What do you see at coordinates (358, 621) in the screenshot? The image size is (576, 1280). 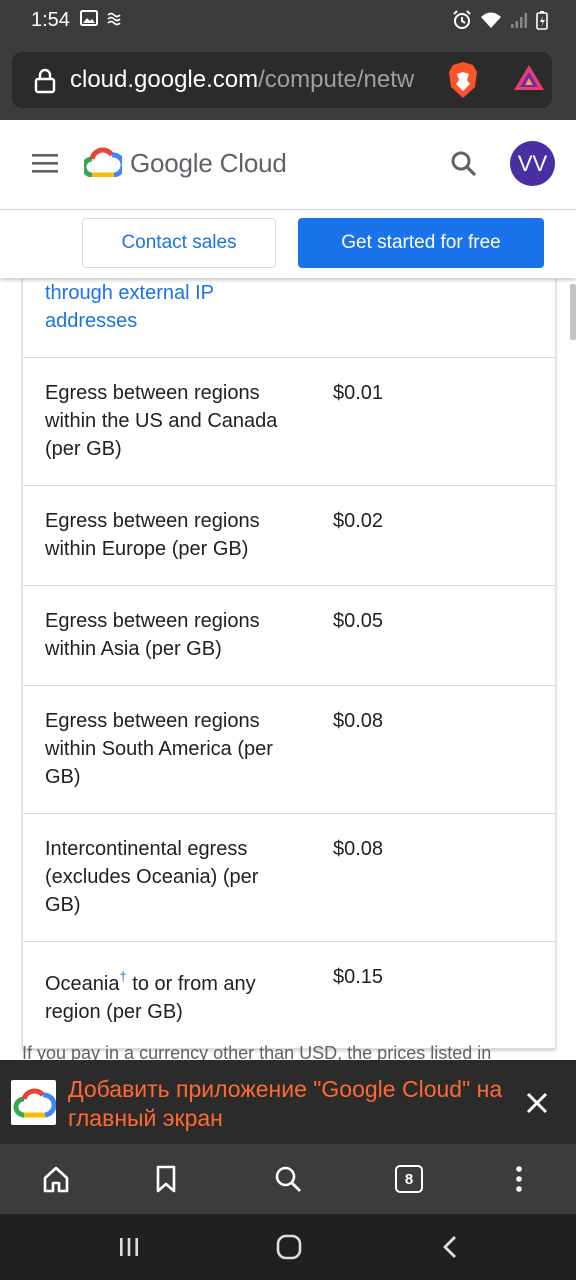 I see `row-price: $0.05` at bounding box center [358, 621].